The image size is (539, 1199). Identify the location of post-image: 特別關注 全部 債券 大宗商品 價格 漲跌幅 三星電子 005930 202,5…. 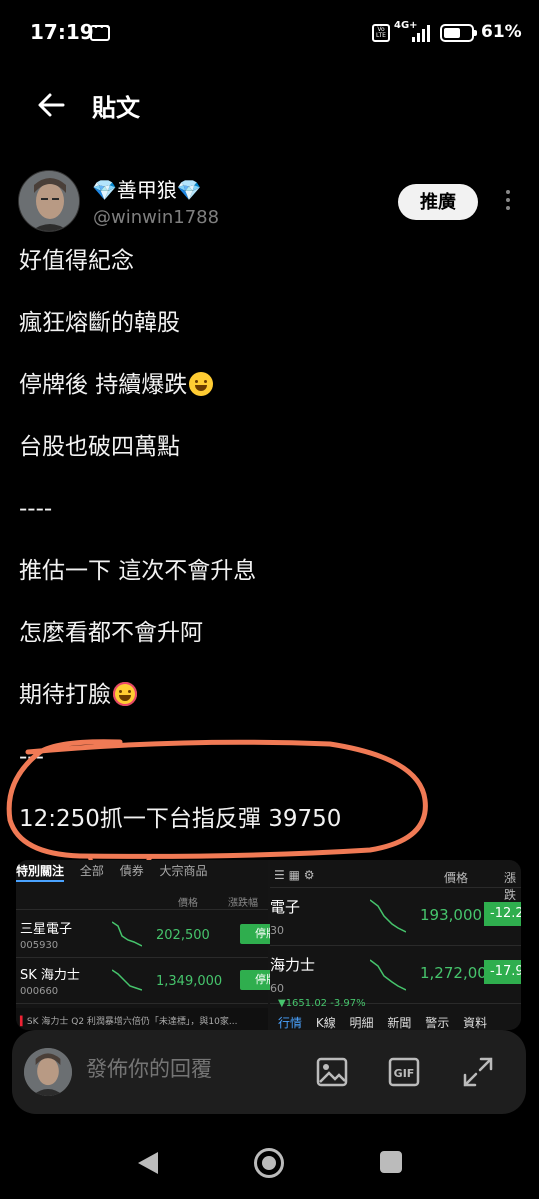
(268, 945).